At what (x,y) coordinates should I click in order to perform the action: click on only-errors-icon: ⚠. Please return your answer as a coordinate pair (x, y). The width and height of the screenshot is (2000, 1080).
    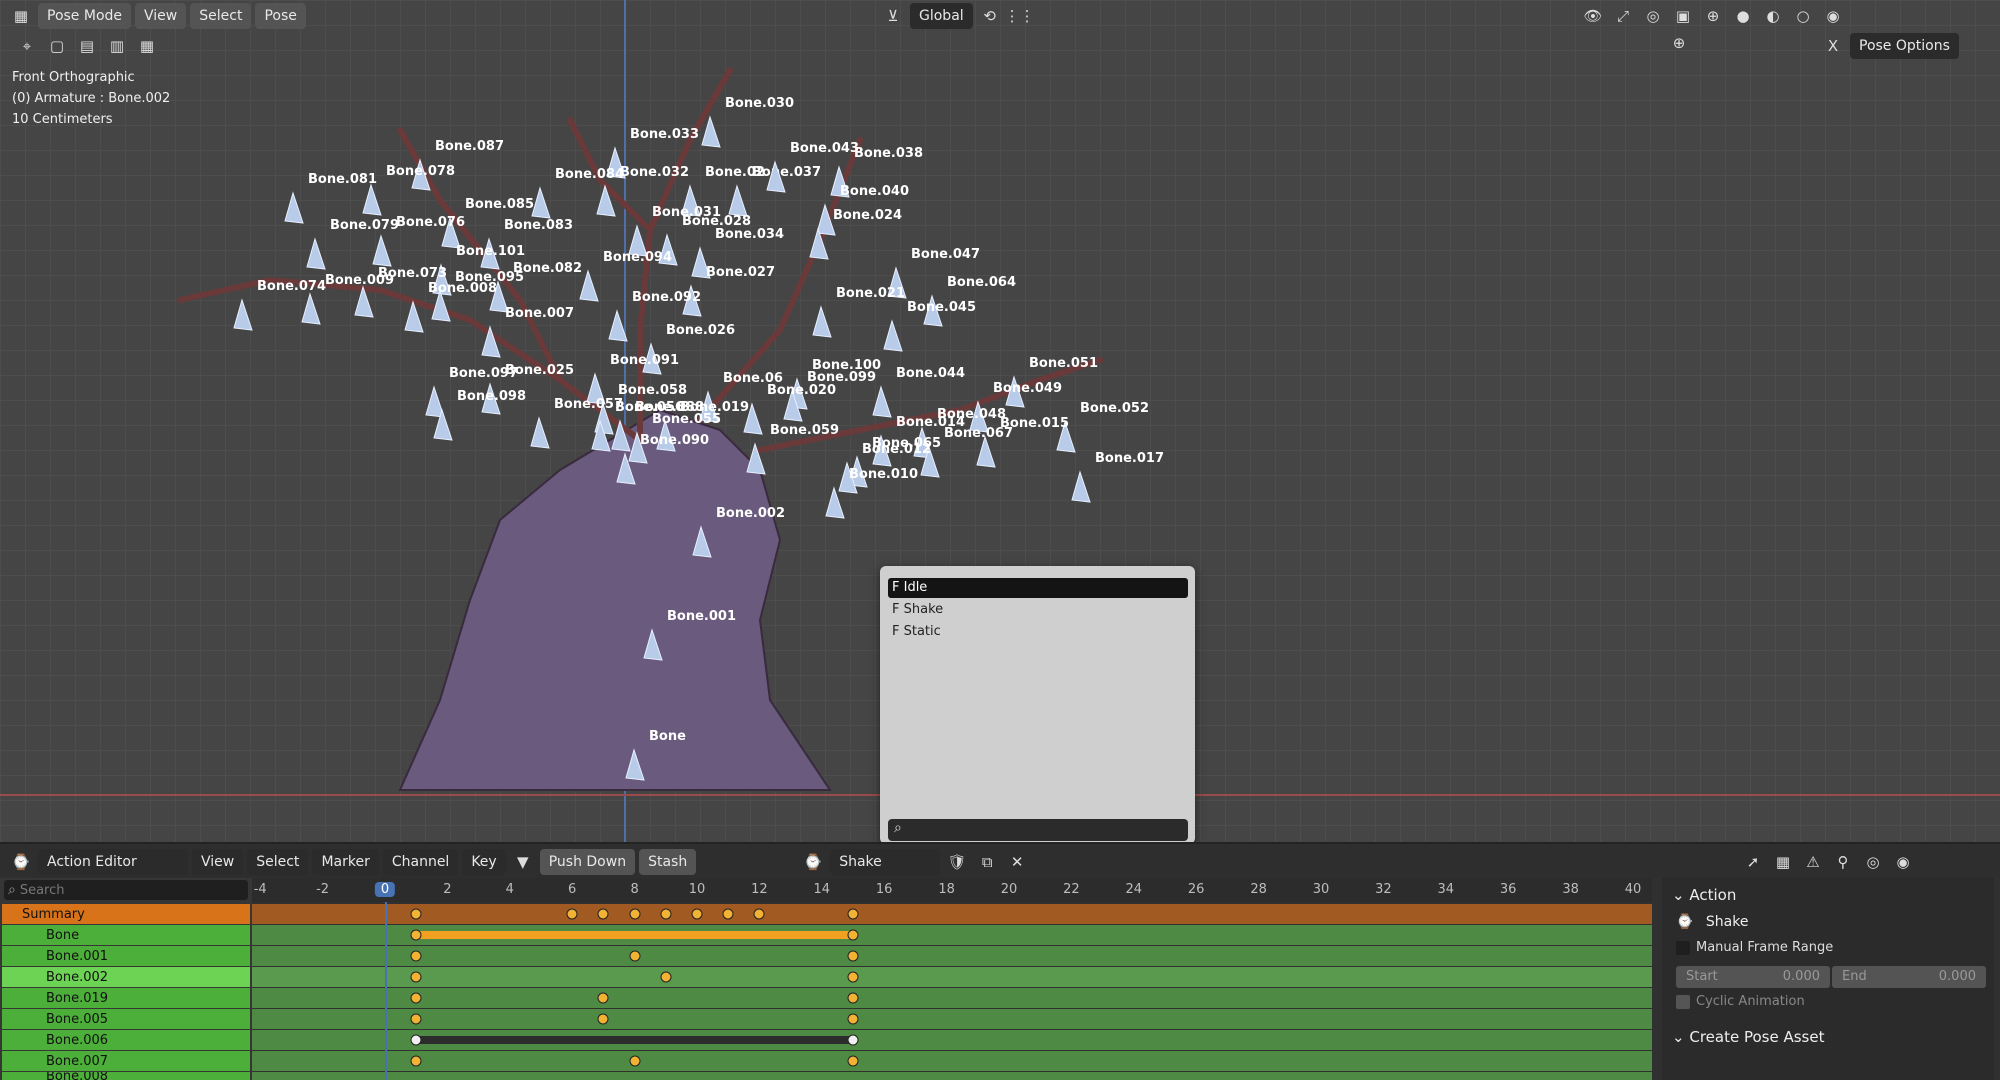
    Looking at the image, I should click on (1813, 862).